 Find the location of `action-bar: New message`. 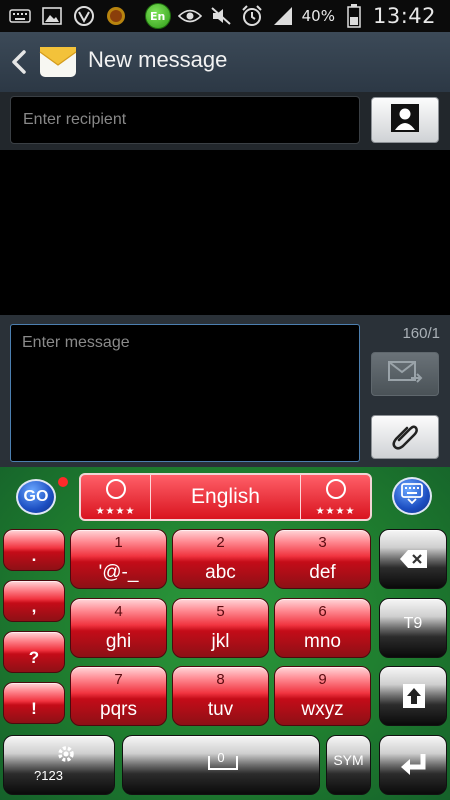

action-bar: New message is located at coordinates (225, 62).